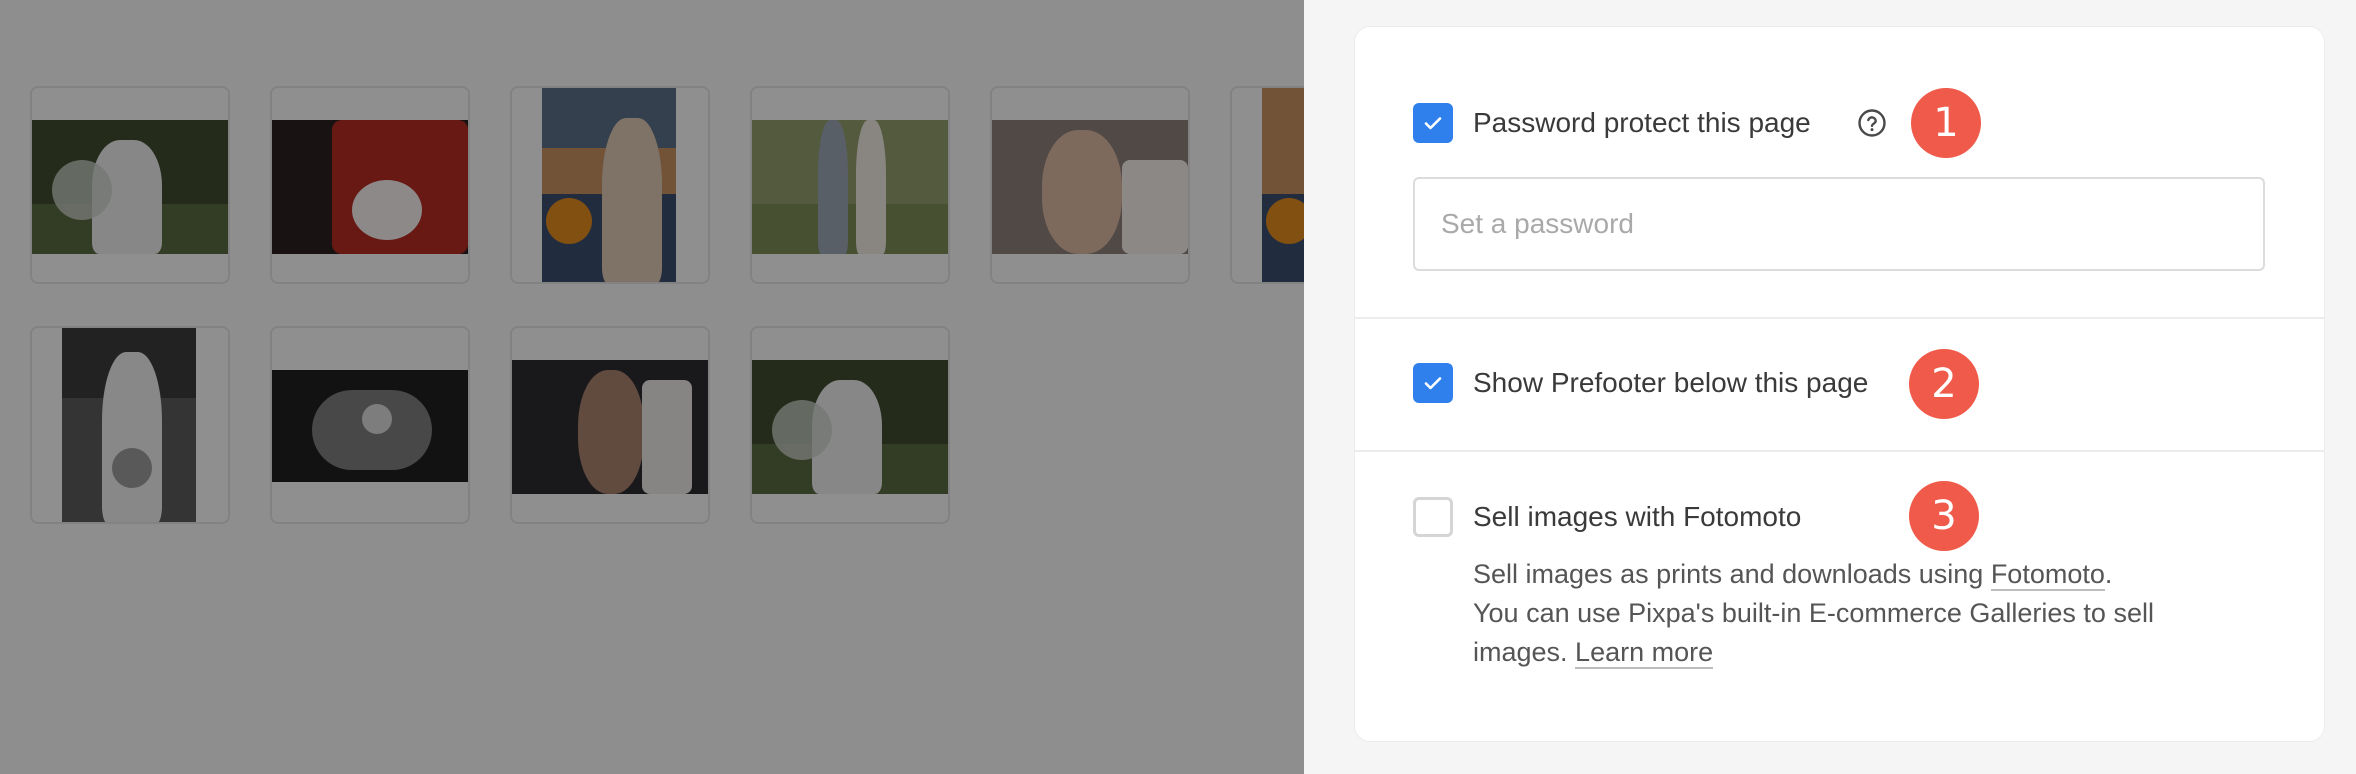 Image resolution: width=2356 pixels, height=774 pixels. I want to click on sell-images-fotomoto-checkbox, so click(1433, 517).